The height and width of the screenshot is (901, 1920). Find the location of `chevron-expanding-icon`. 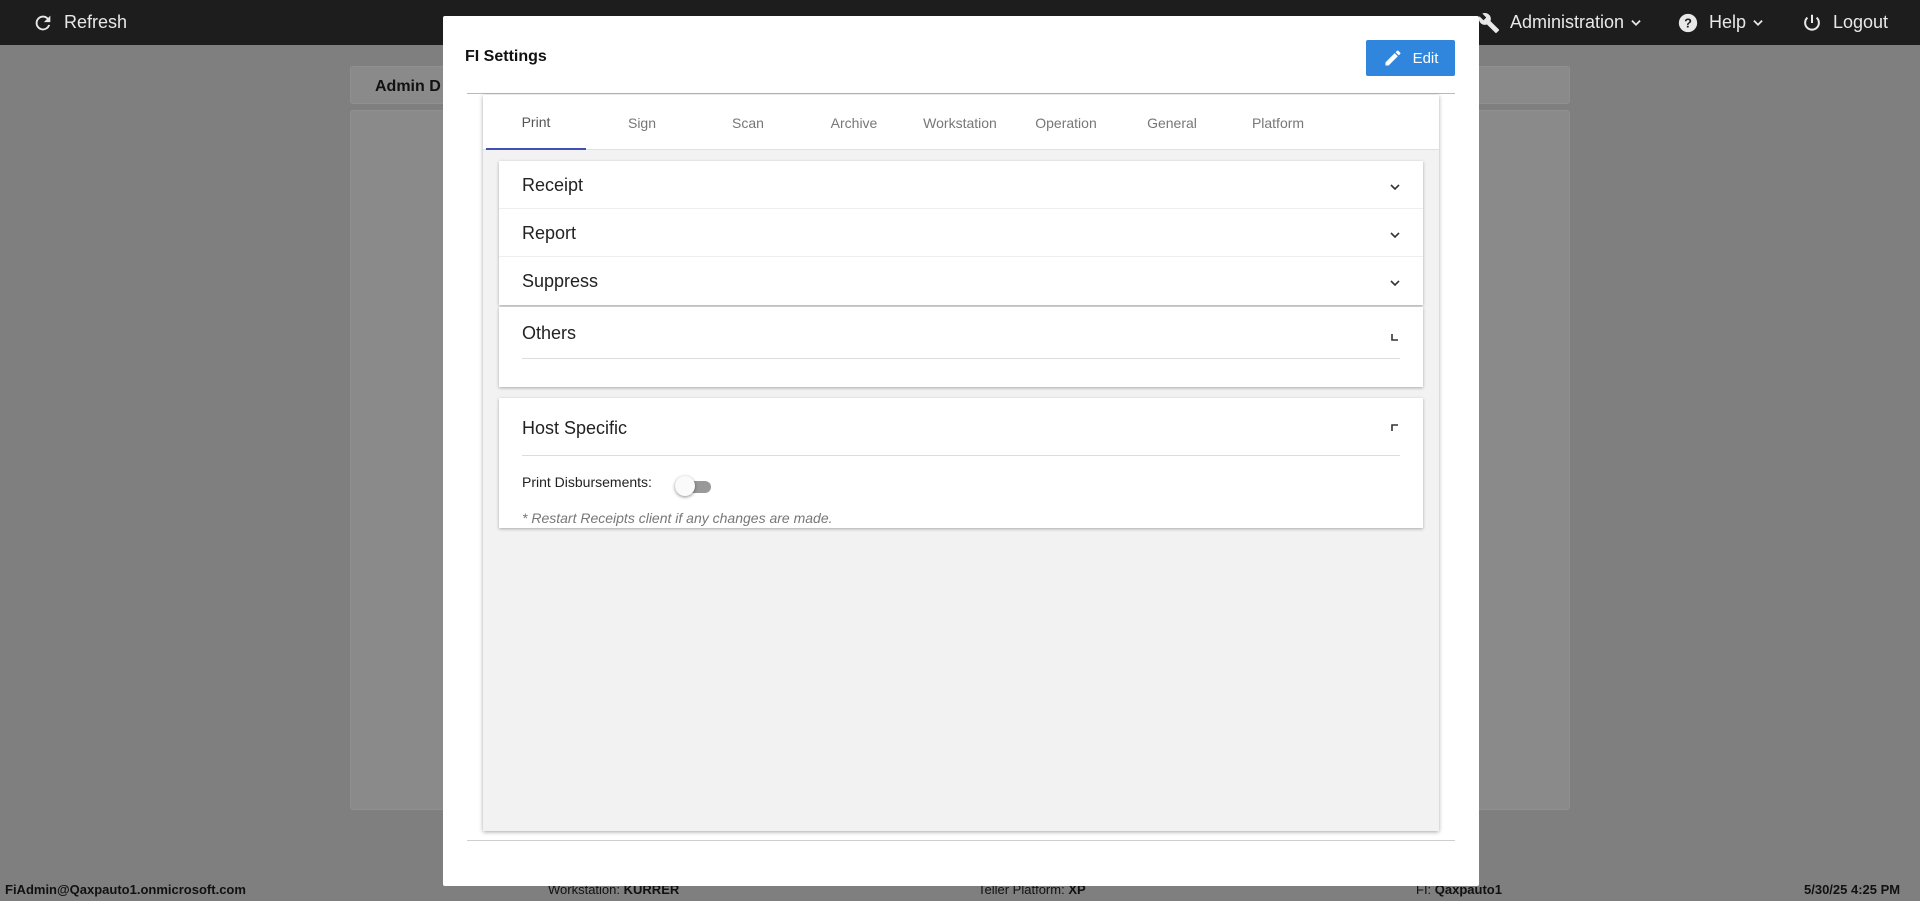

chevron-expanding-icon is located at coordinates (1394, 337).